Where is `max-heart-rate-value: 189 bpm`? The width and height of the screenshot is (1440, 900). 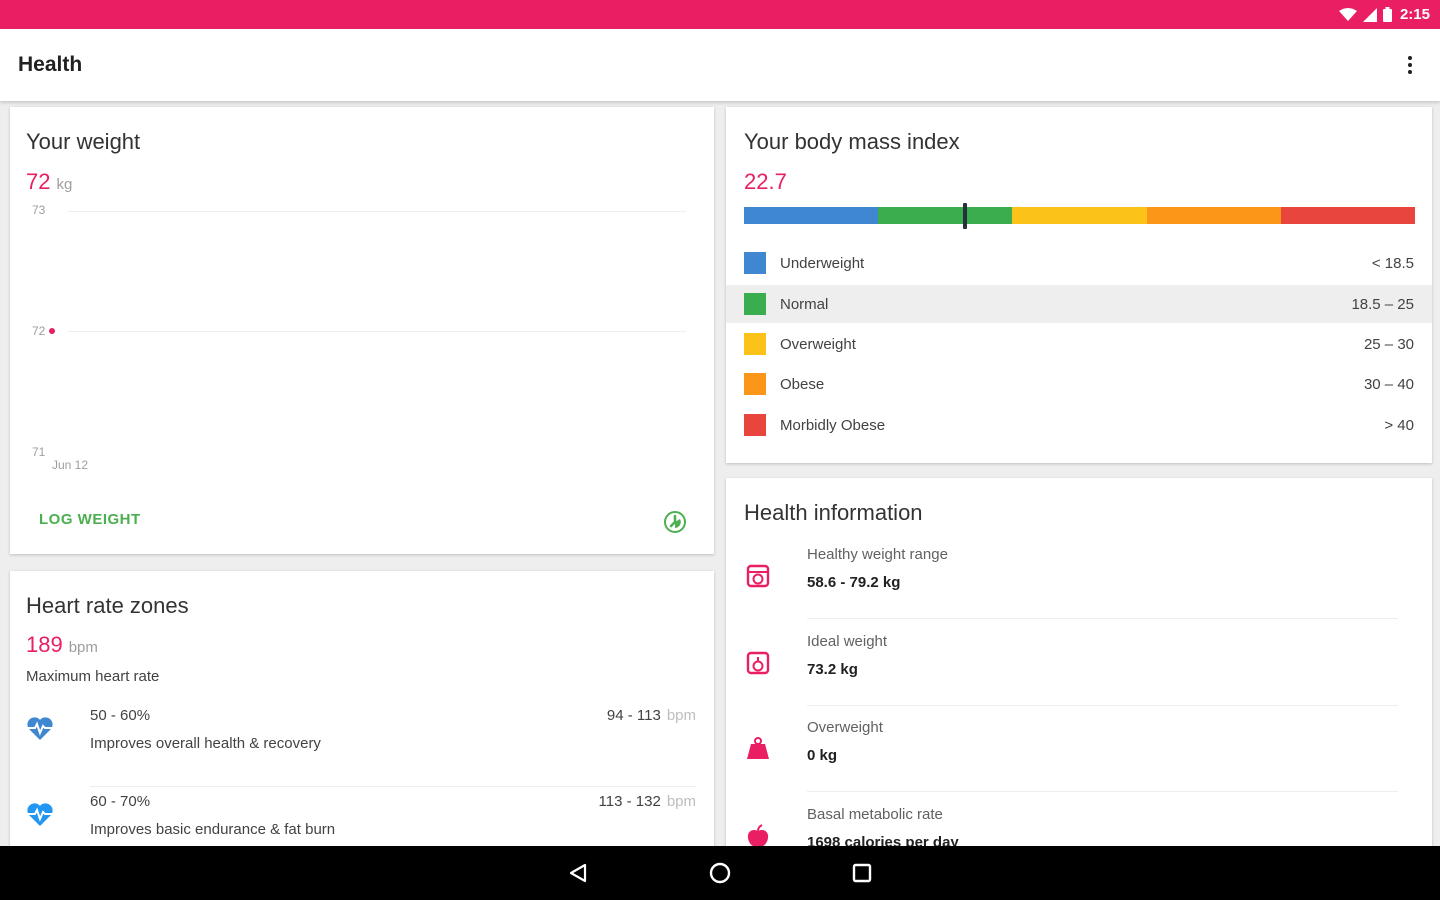 max-heart-rate-value: 189 bpm is located at coordinates (62, 645).